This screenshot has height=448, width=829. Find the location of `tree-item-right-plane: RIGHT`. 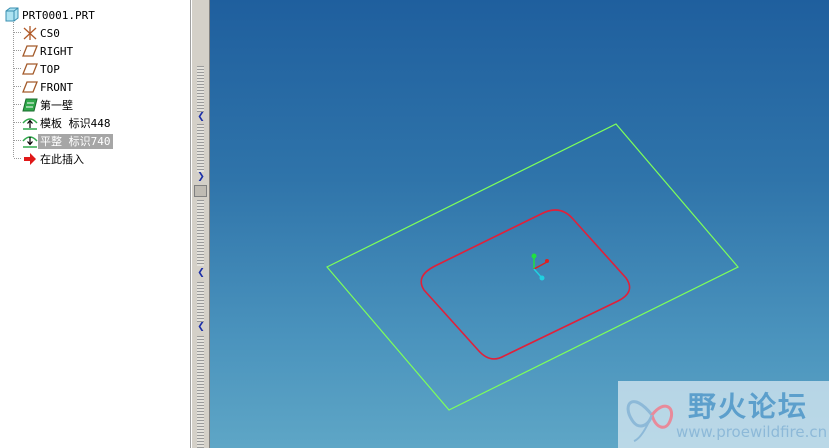

tree-item-right-plane: RIGHT is located at coordinates (48, 51).